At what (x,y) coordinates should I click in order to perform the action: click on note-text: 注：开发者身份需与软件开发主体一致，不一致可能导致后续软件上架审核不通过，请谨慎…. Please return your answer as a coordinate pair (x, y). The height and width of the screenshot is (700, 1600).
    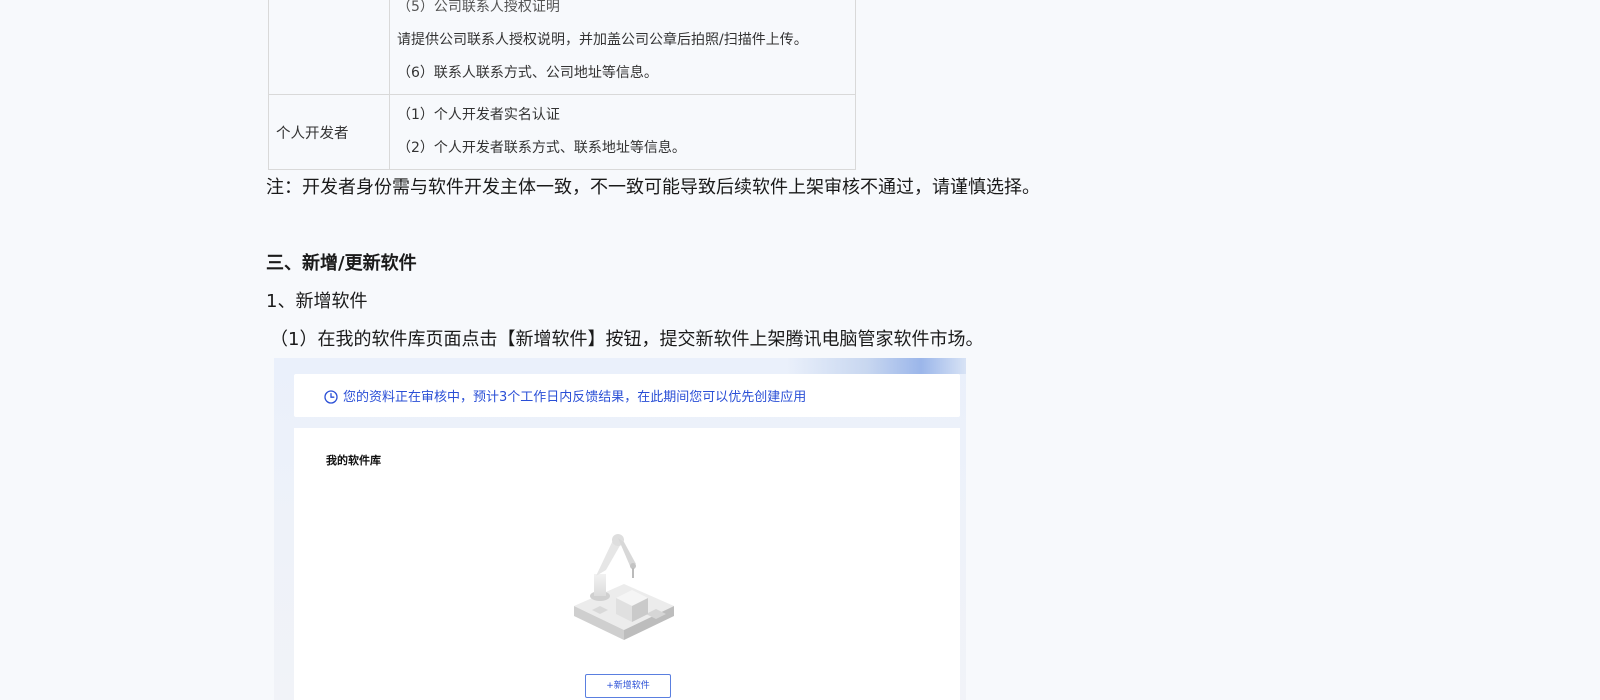
    Looking at the image, I should click on (653, 187).